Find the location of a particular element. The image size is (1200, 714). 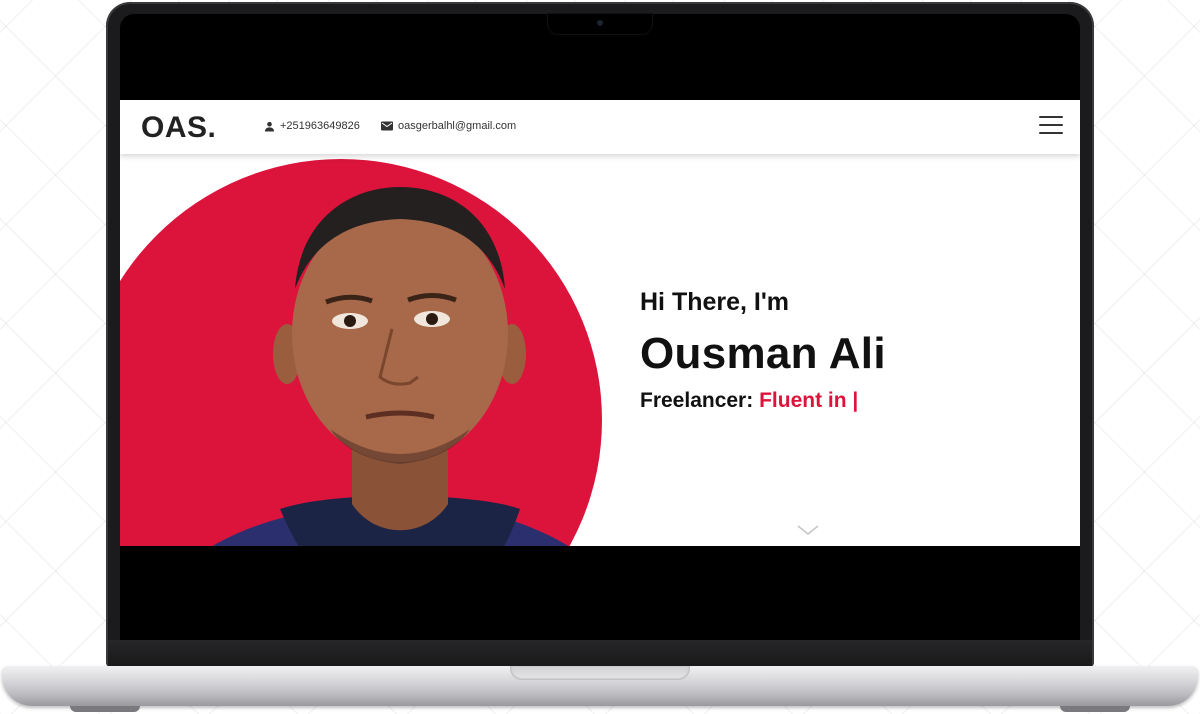

email-contact: oasgerbalhl@gmail.com is located at coordinates (448, 126).